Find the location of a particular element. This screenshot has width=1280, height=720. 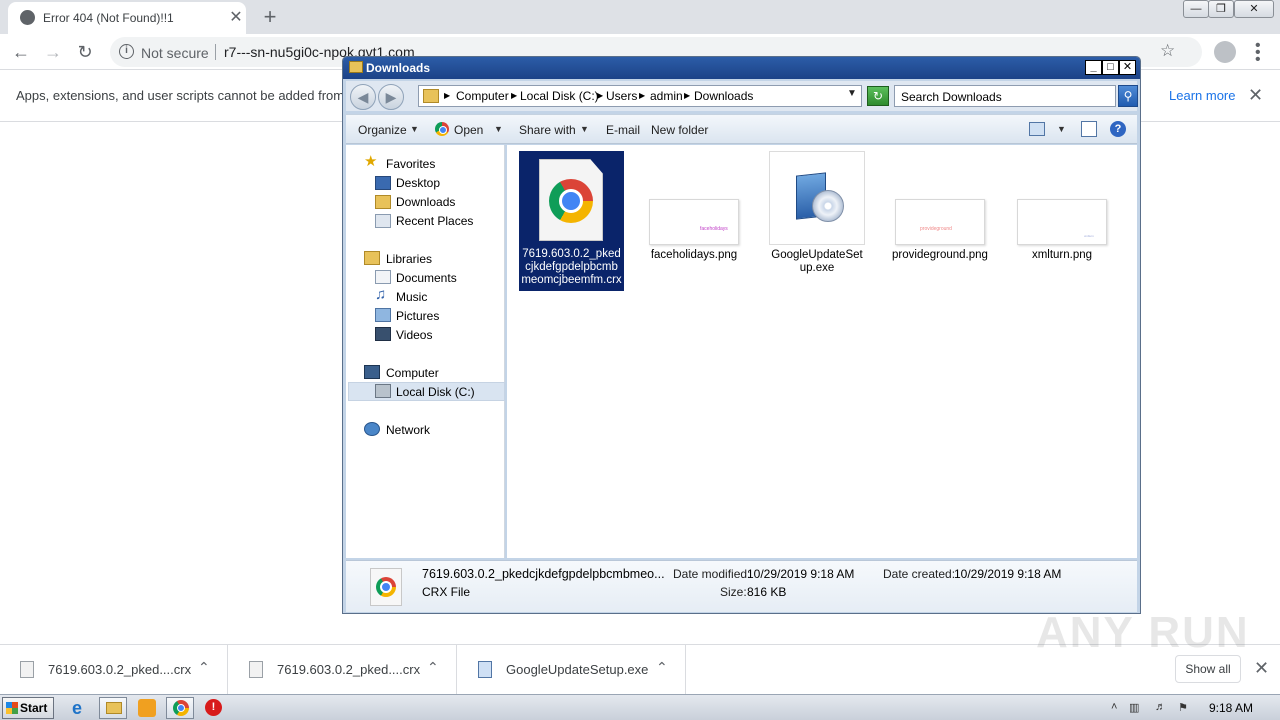

download-item-name: 7619.603.0.2_pked....crx is located at coordinates (349, 669).